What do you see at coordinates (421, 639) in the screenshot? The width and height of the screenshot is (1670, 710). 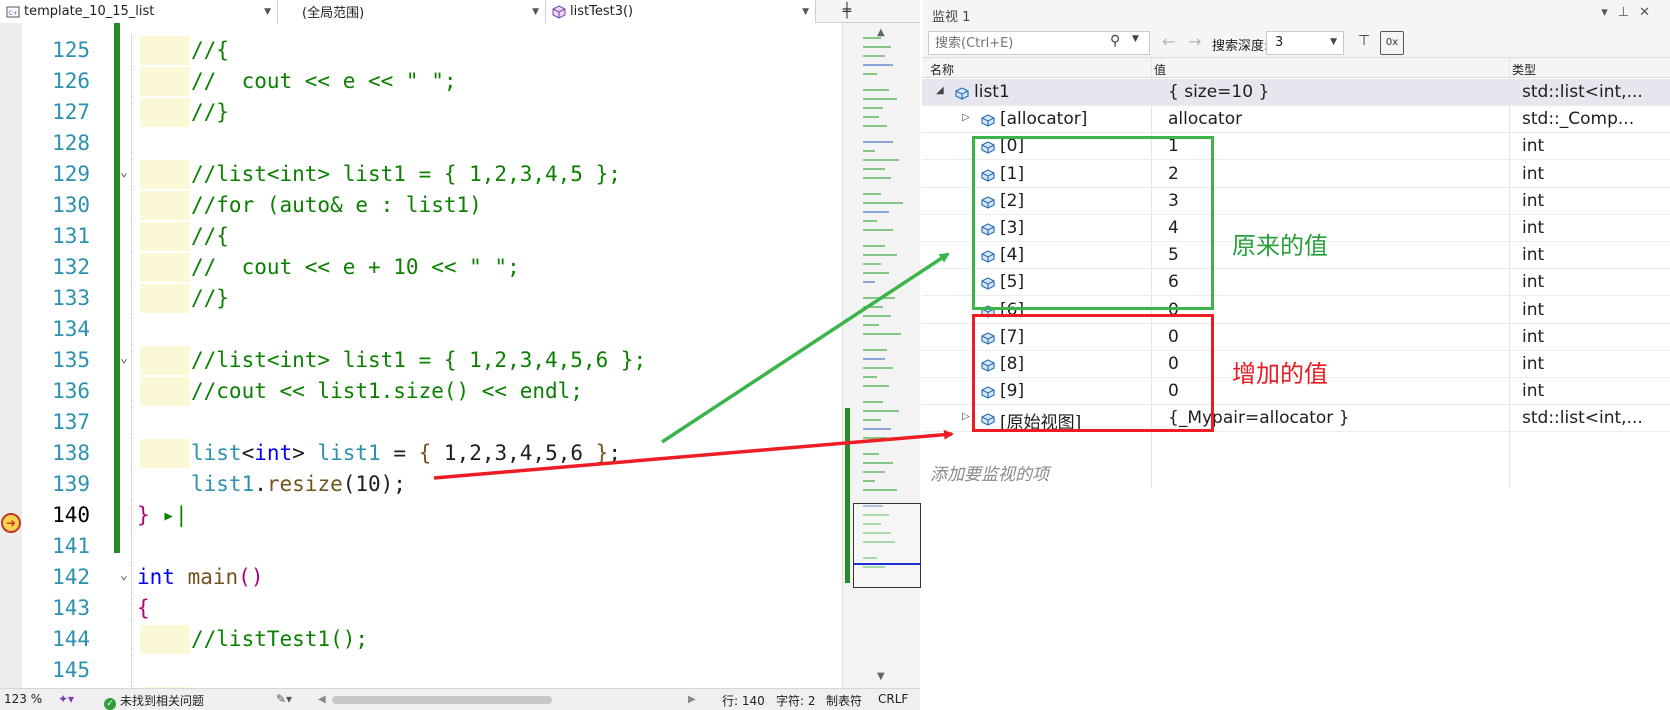 I see `code-line: 144 //listTest1();` at bounding box center [421, 639].